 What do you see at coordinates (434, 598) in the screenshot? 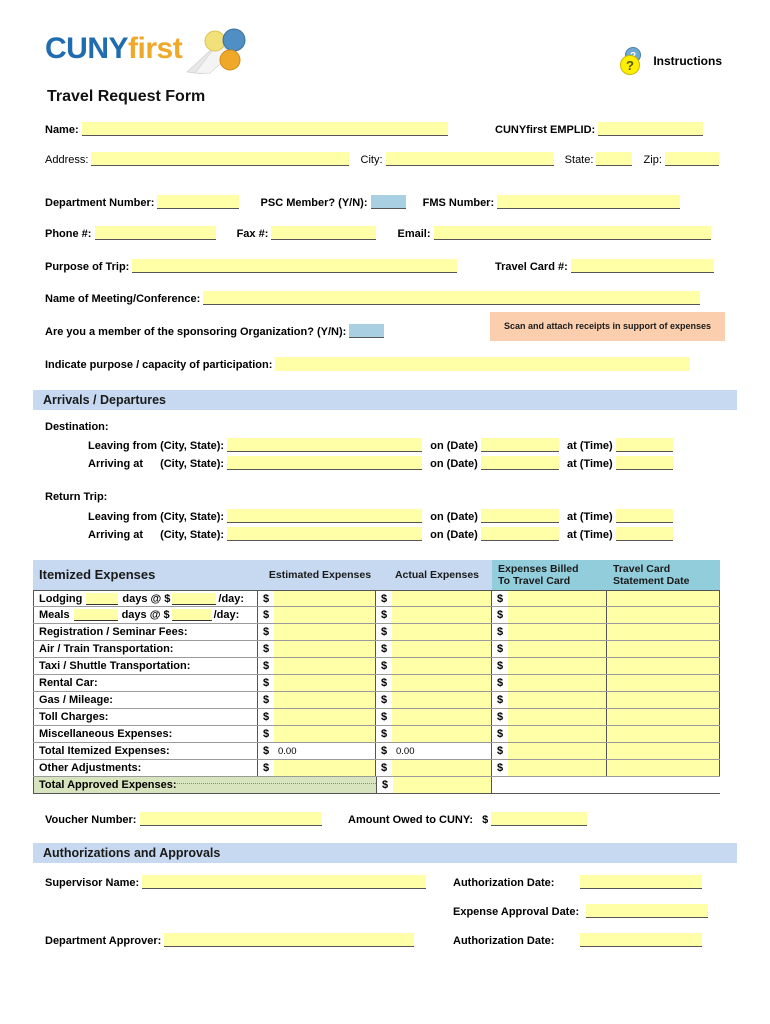
I see `lodging-actual-cell: $` at bounding box center [434, 598].